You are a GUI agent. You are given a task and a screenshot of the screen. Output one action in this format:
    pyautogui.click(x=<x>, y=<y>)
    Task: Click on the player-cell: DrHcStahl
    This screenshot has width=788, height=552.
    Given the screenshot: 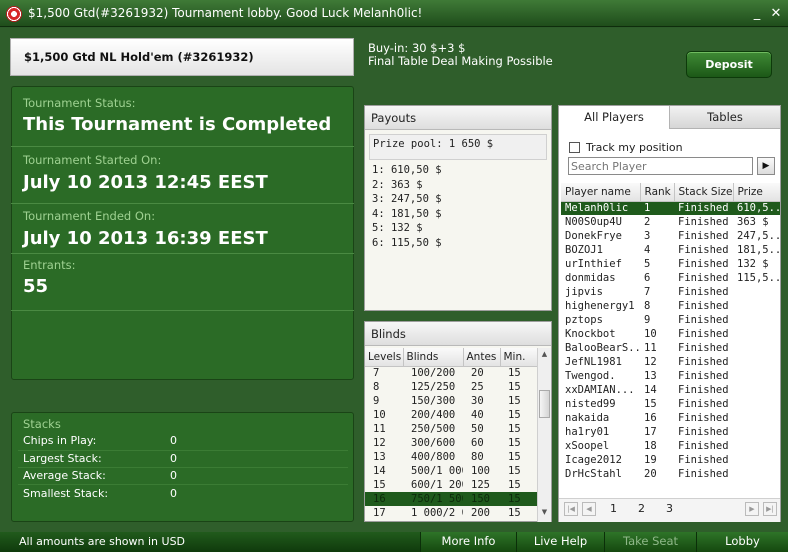 What is the action you would take?
    pyautogui.click(x=593, y=474)
    